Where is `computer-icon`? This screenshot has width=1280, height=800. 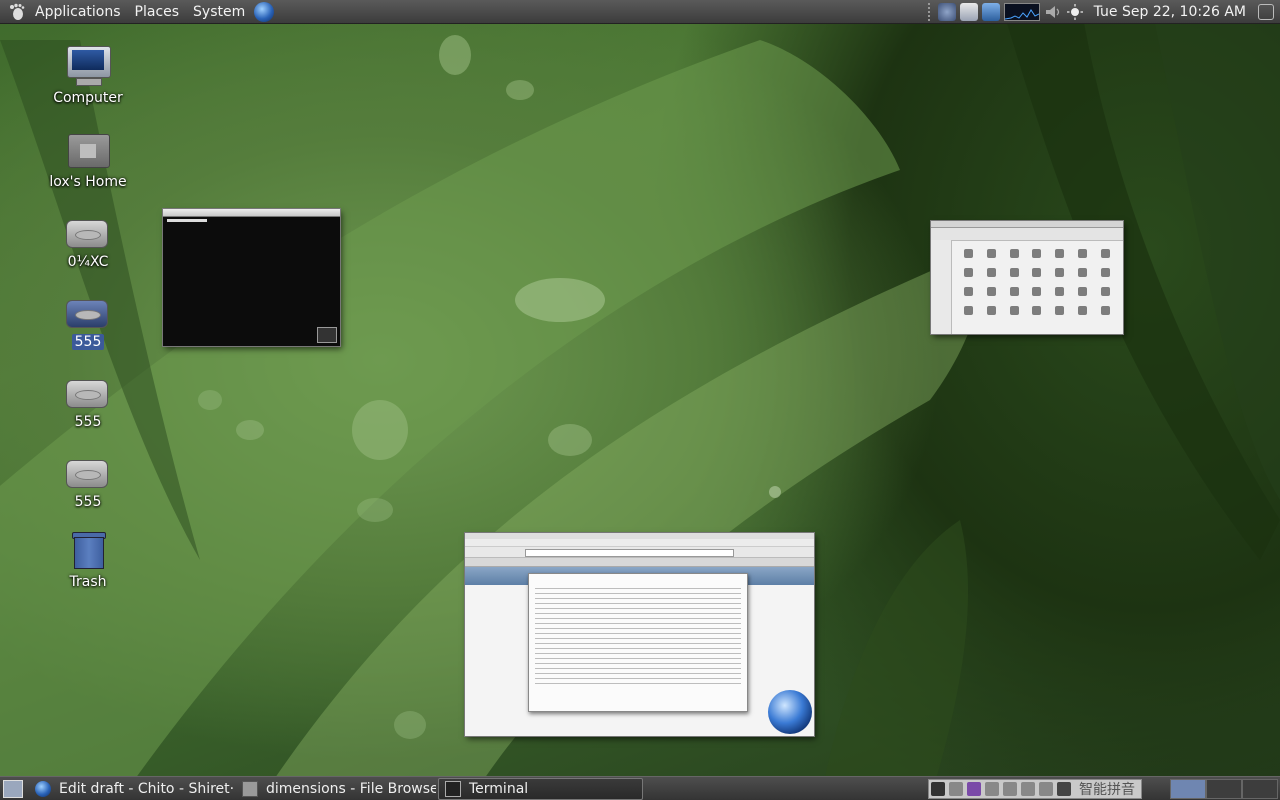
computer-icon is located at coordinates (88, 66).